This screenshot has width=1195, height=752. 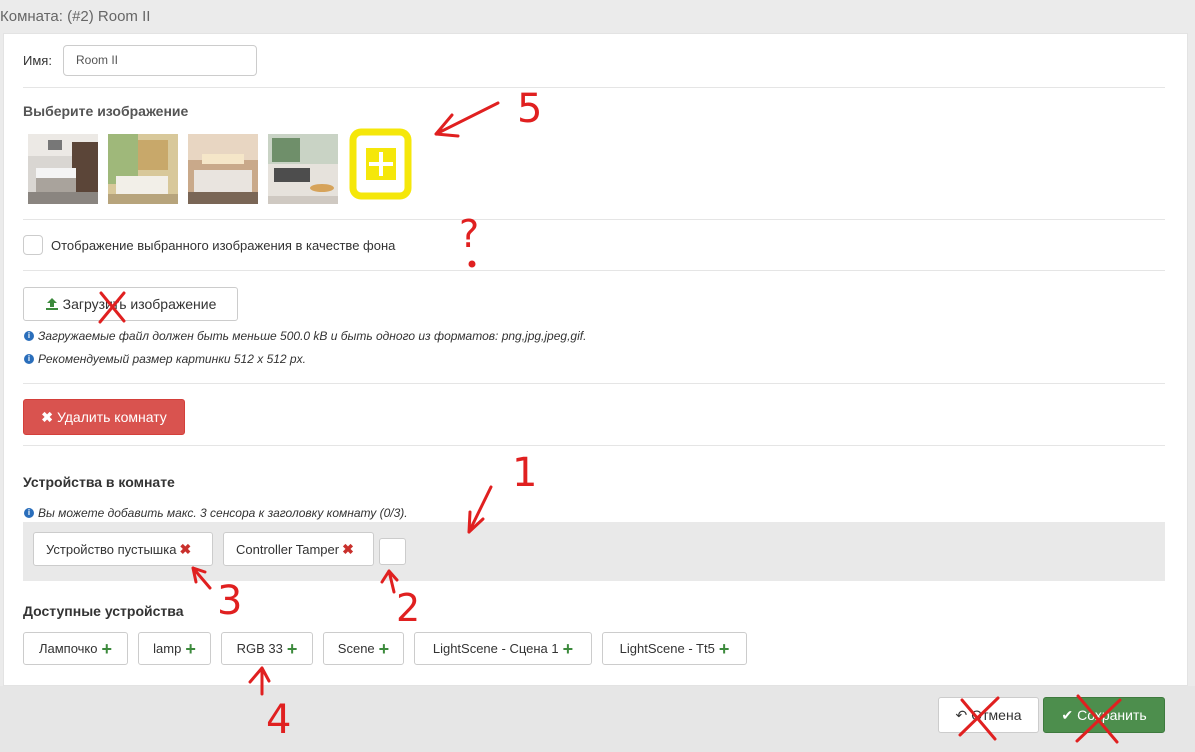 I want to click on room-device-tag: Устройство пустышка ✖, so click(x=123, y=549).